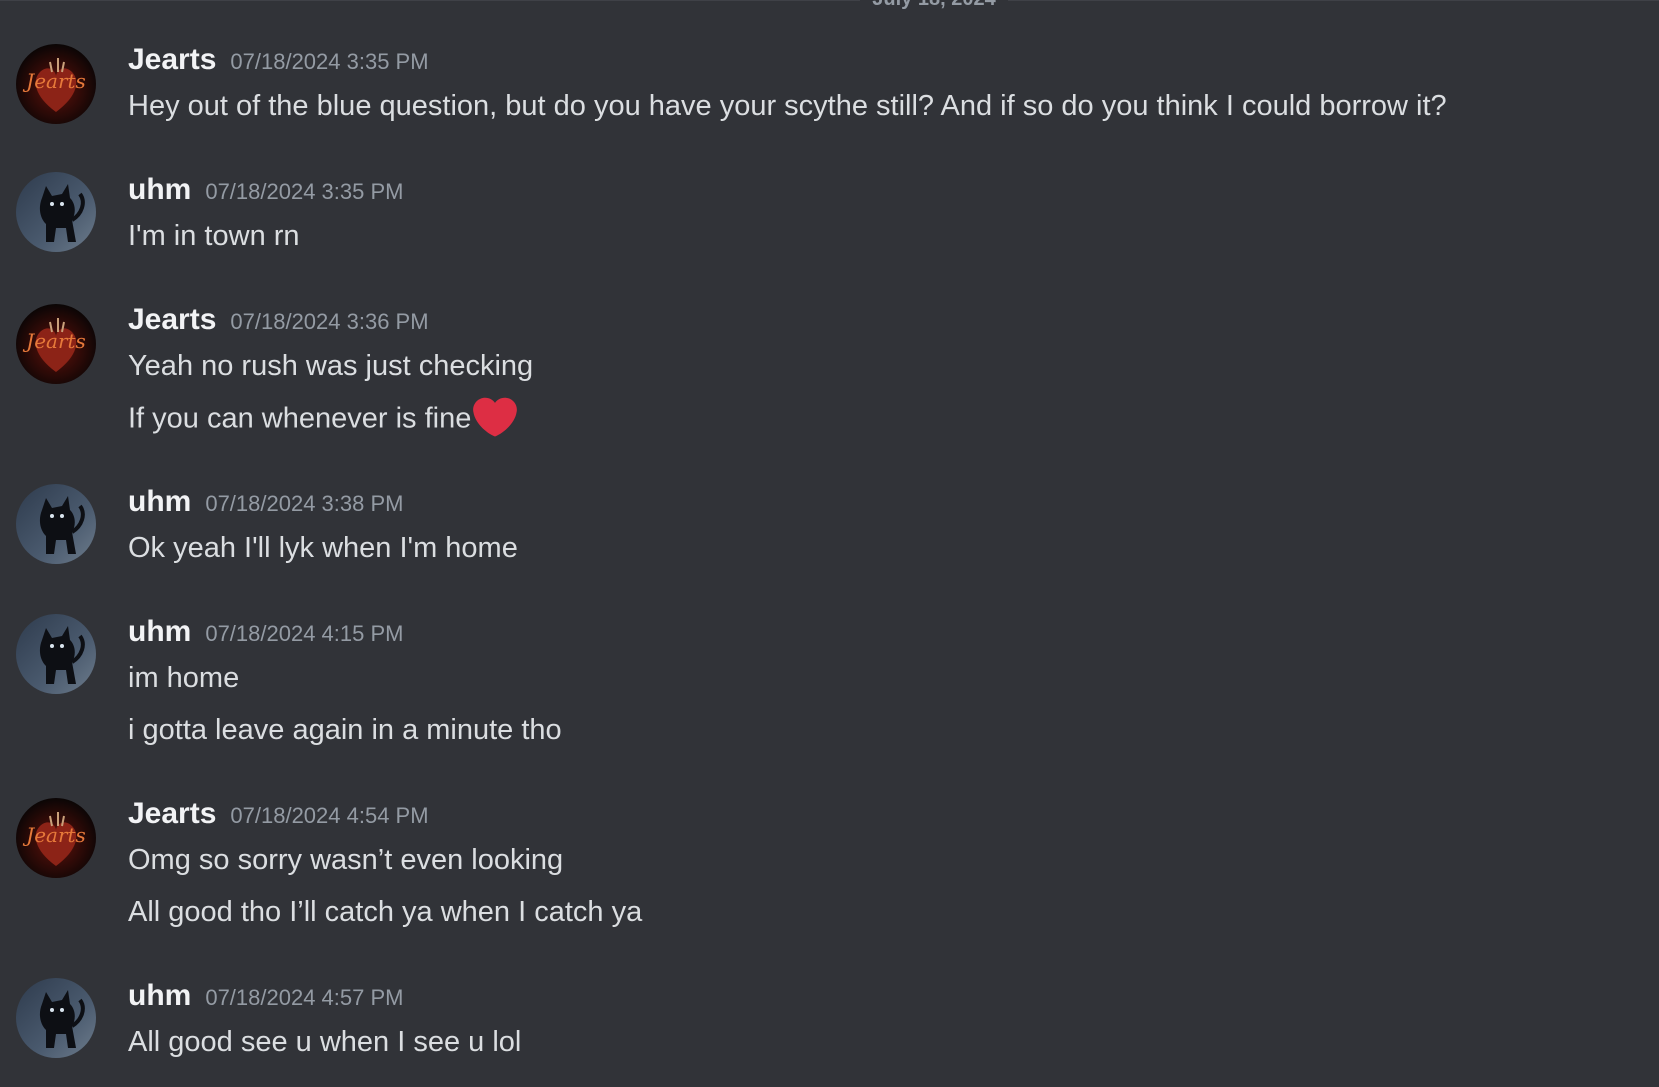  Describe the element at coordinates (300, 418) in the screenshot. I see `message-text: If you can whenever is fine` at that location.